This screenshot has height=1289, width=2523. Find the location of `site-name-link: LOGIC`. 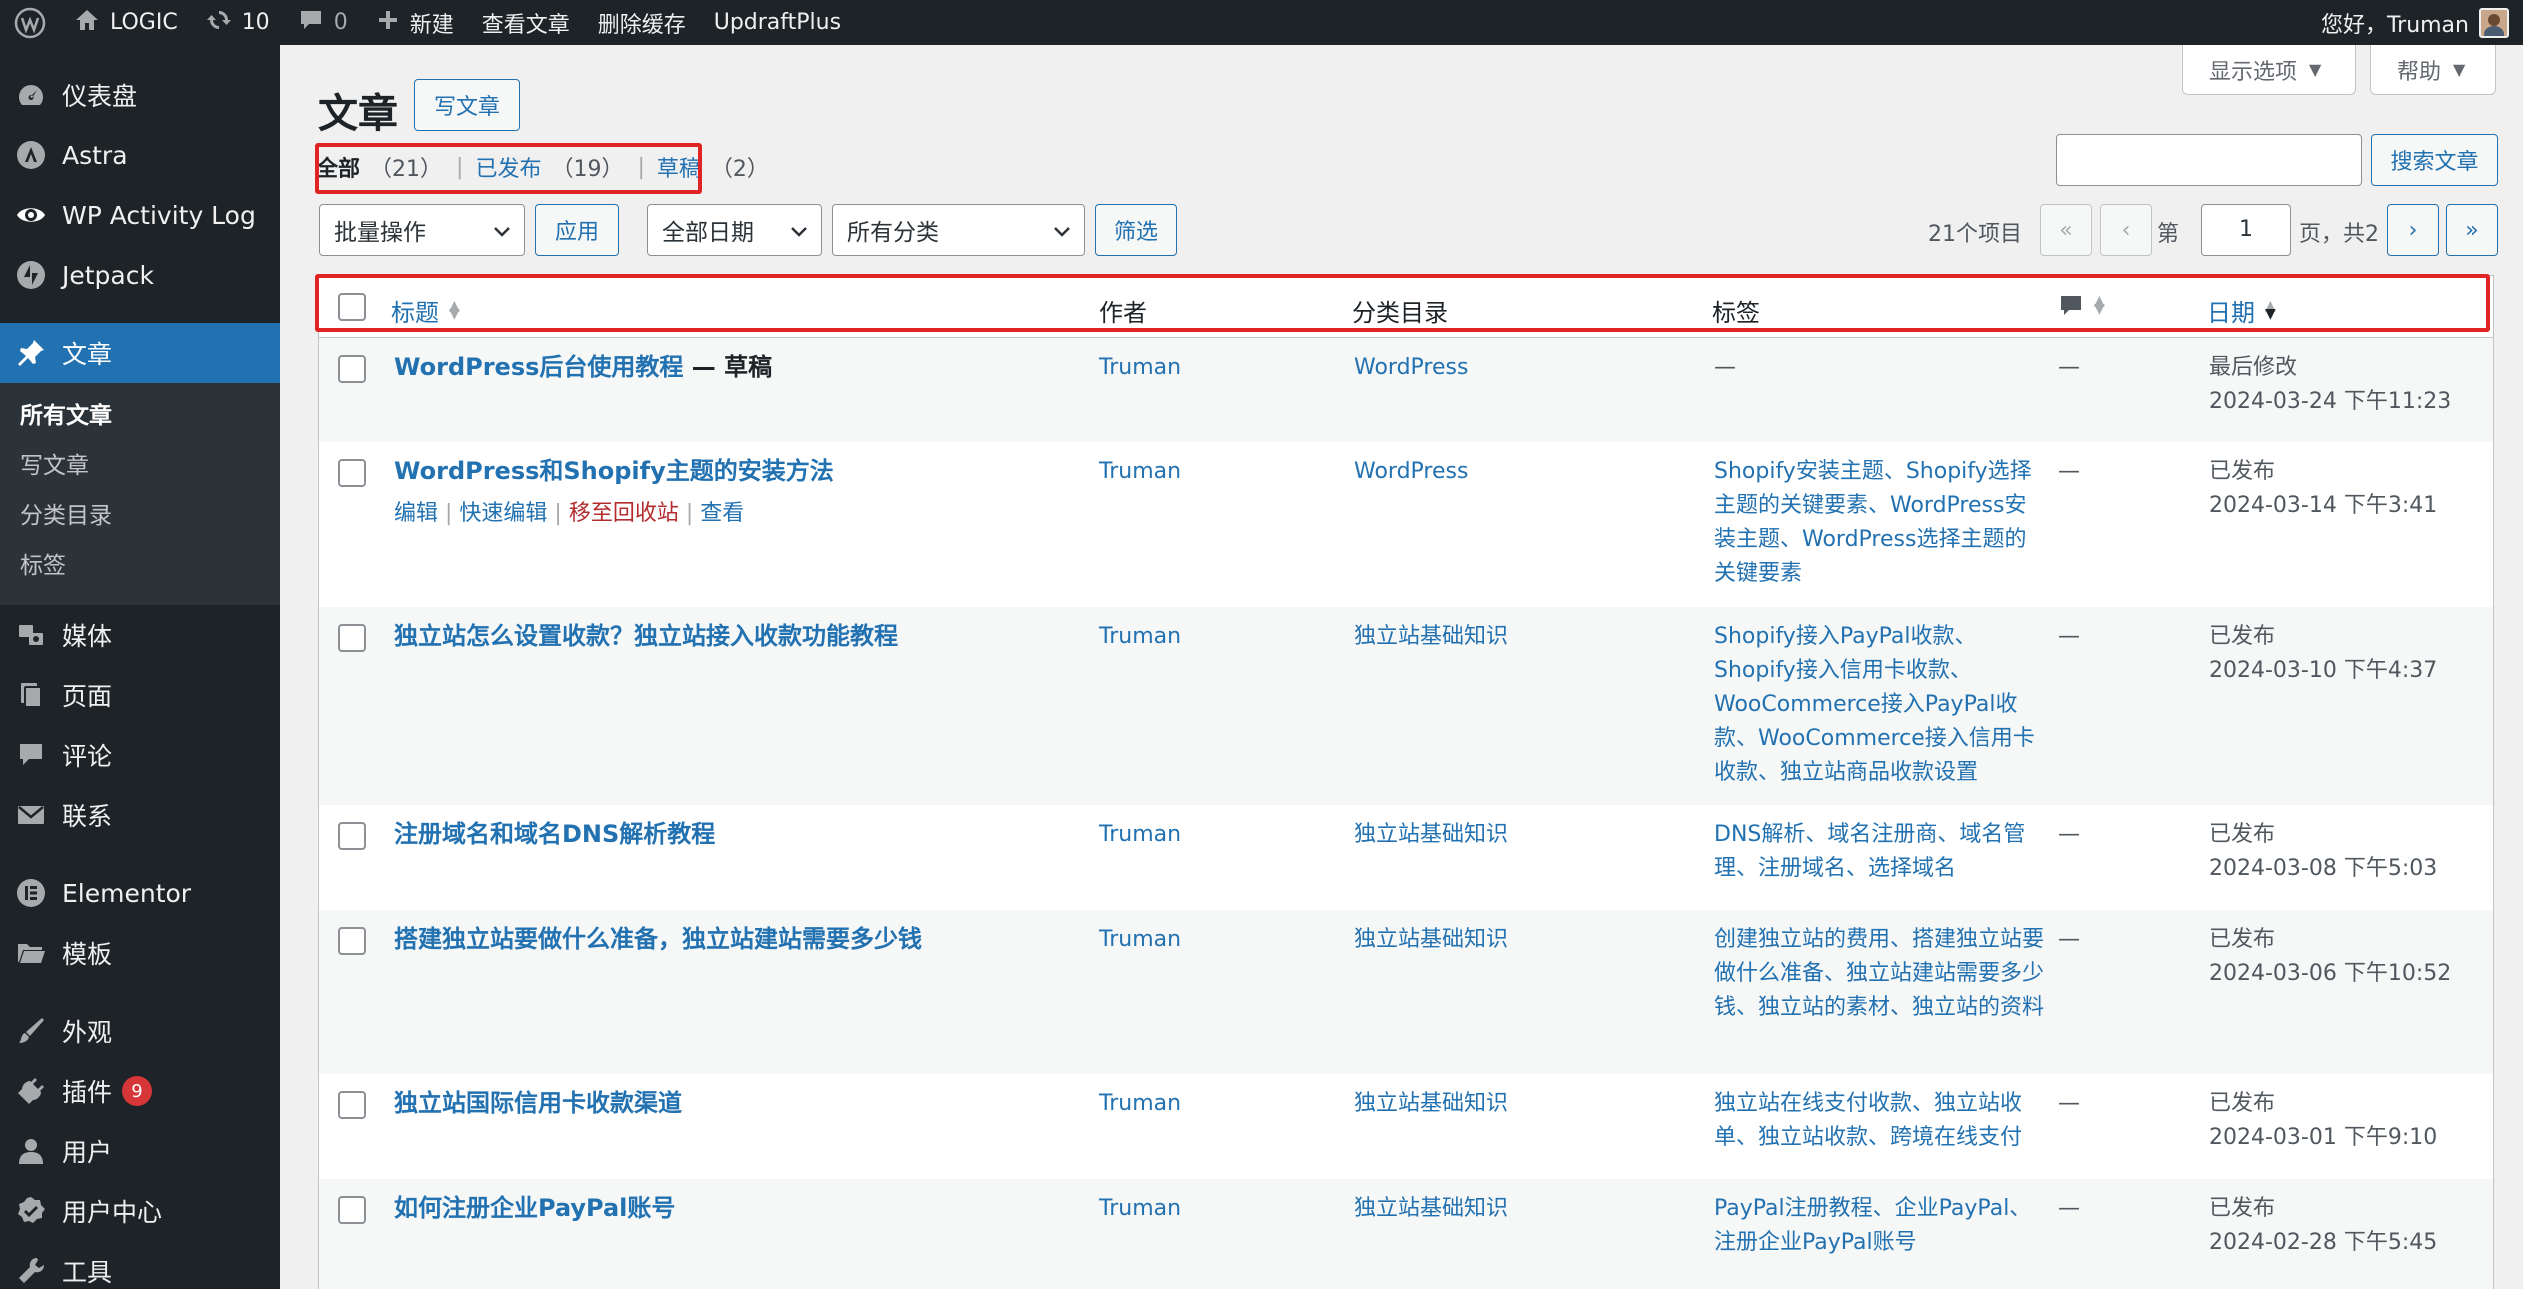

site-name-link: LOGIC is located at coordinates (126, 22).